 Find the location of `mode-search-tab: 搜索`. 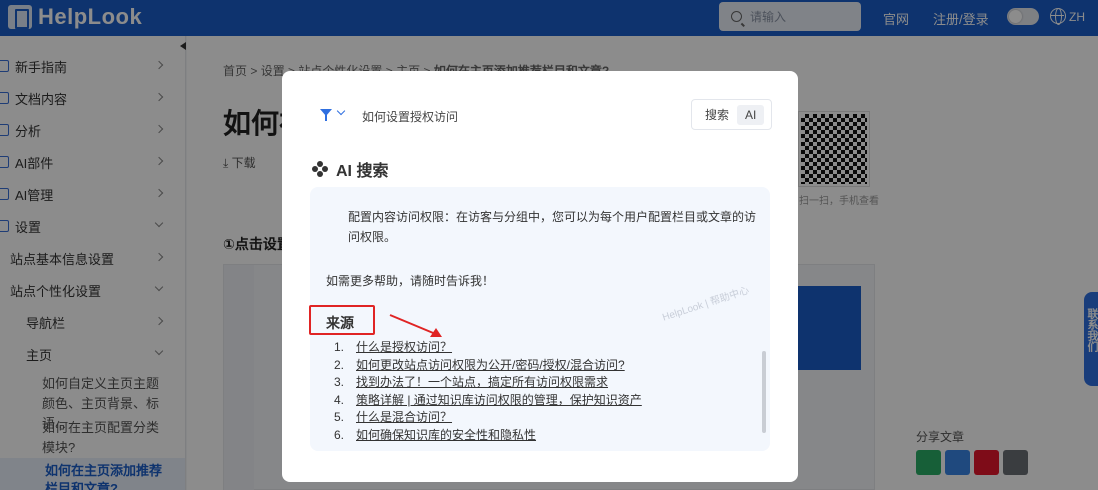

mode-search-tab: 搜索 is located at coordinates (717, 114).